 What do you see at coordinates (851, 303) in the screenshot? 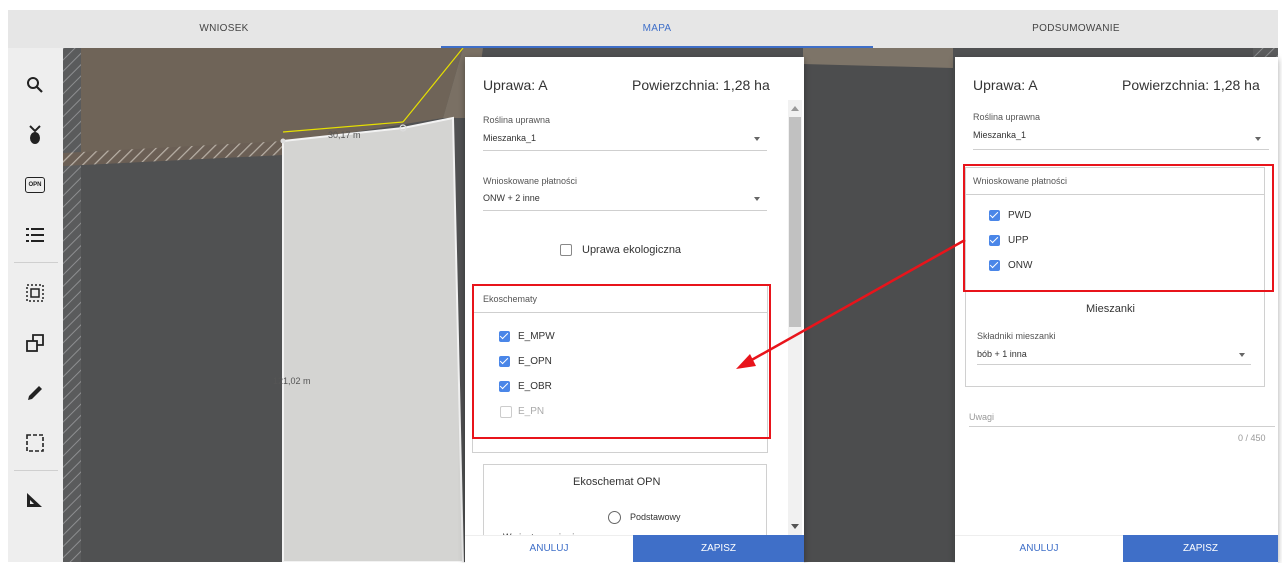
I see `arrow-annotation` at bounding box center [851, 303].